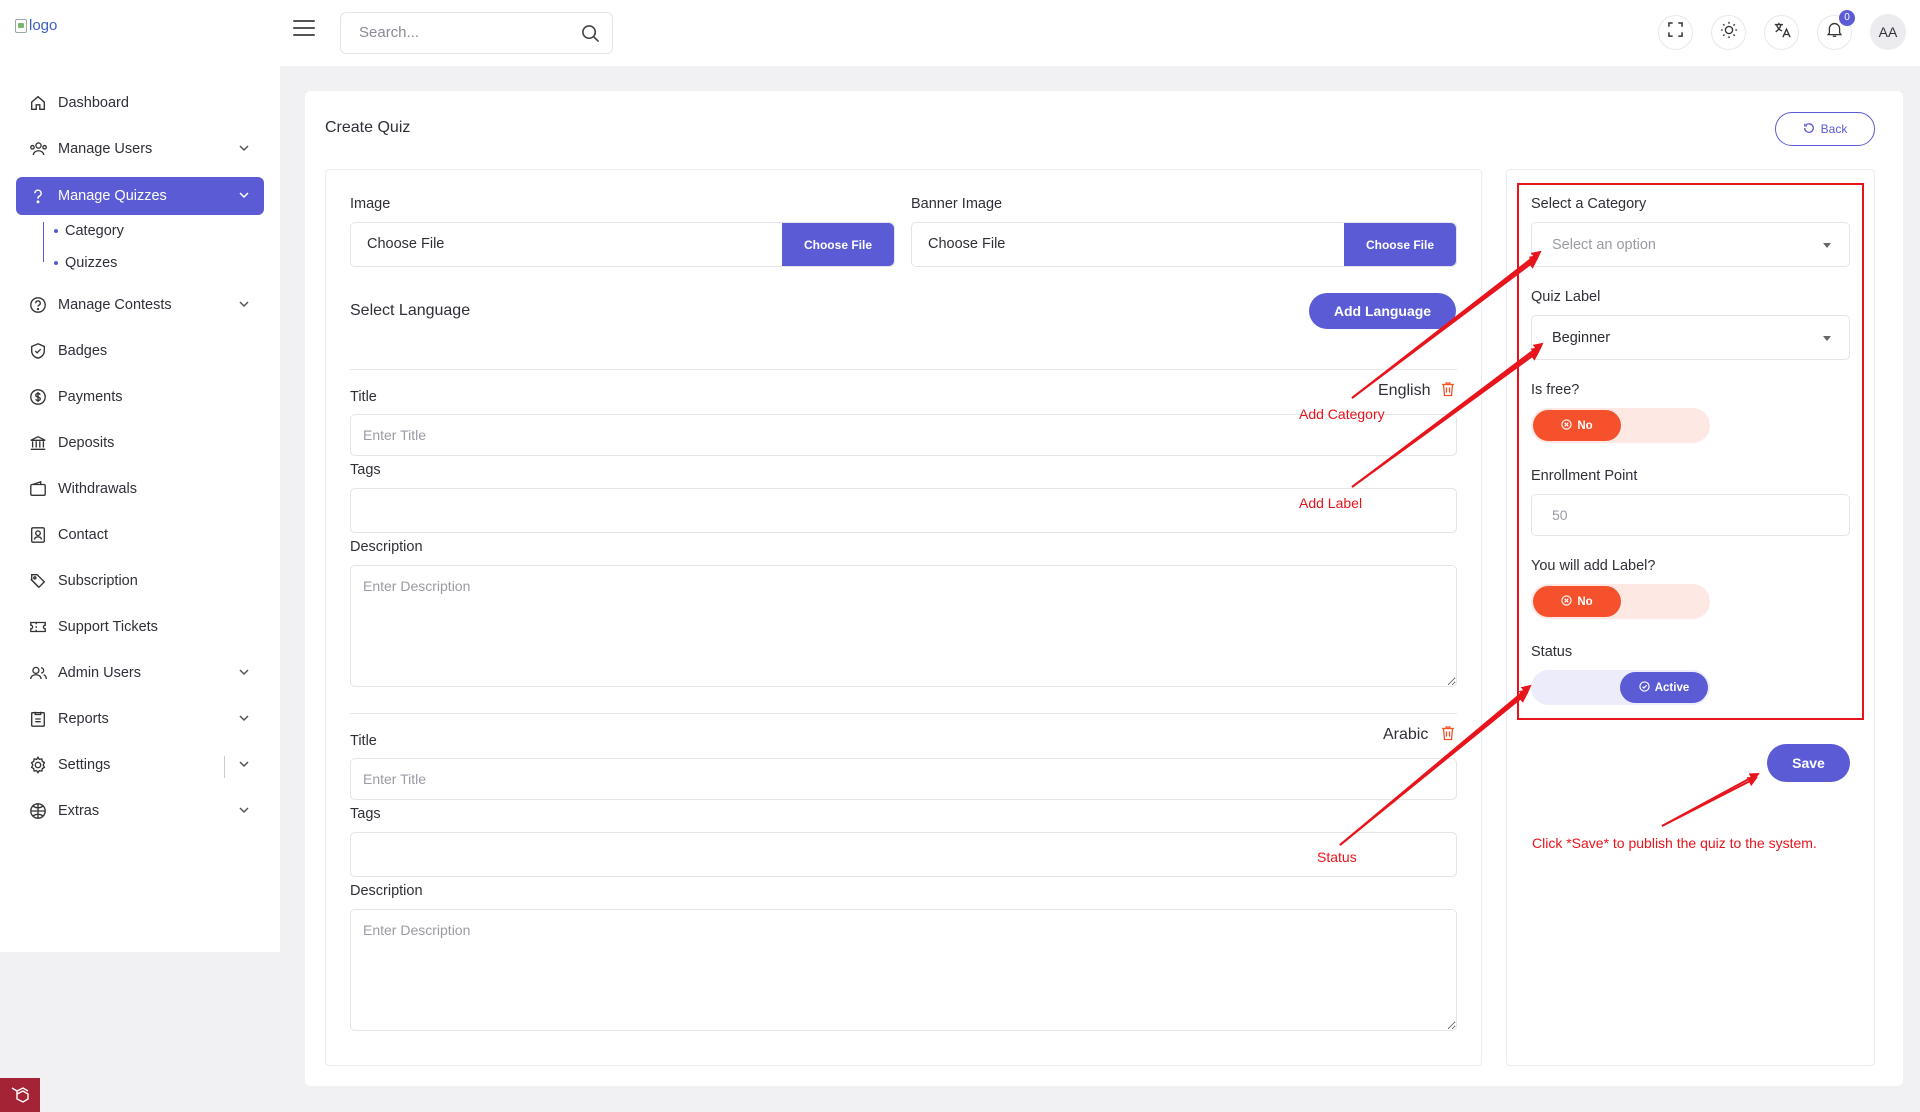  What do you see at coordinates (1404, 390) in the screenshot?
I see `language-name-english: English` at bounding box center [1404, 390].